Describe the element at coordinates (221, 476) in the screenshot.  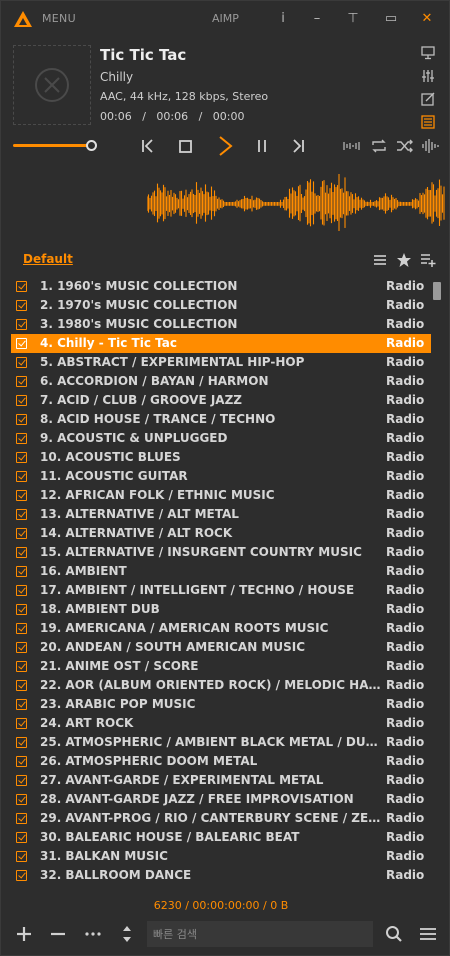
I see `playlist-row: 11. ACOUSTIC GUITAR Radio` at that location.